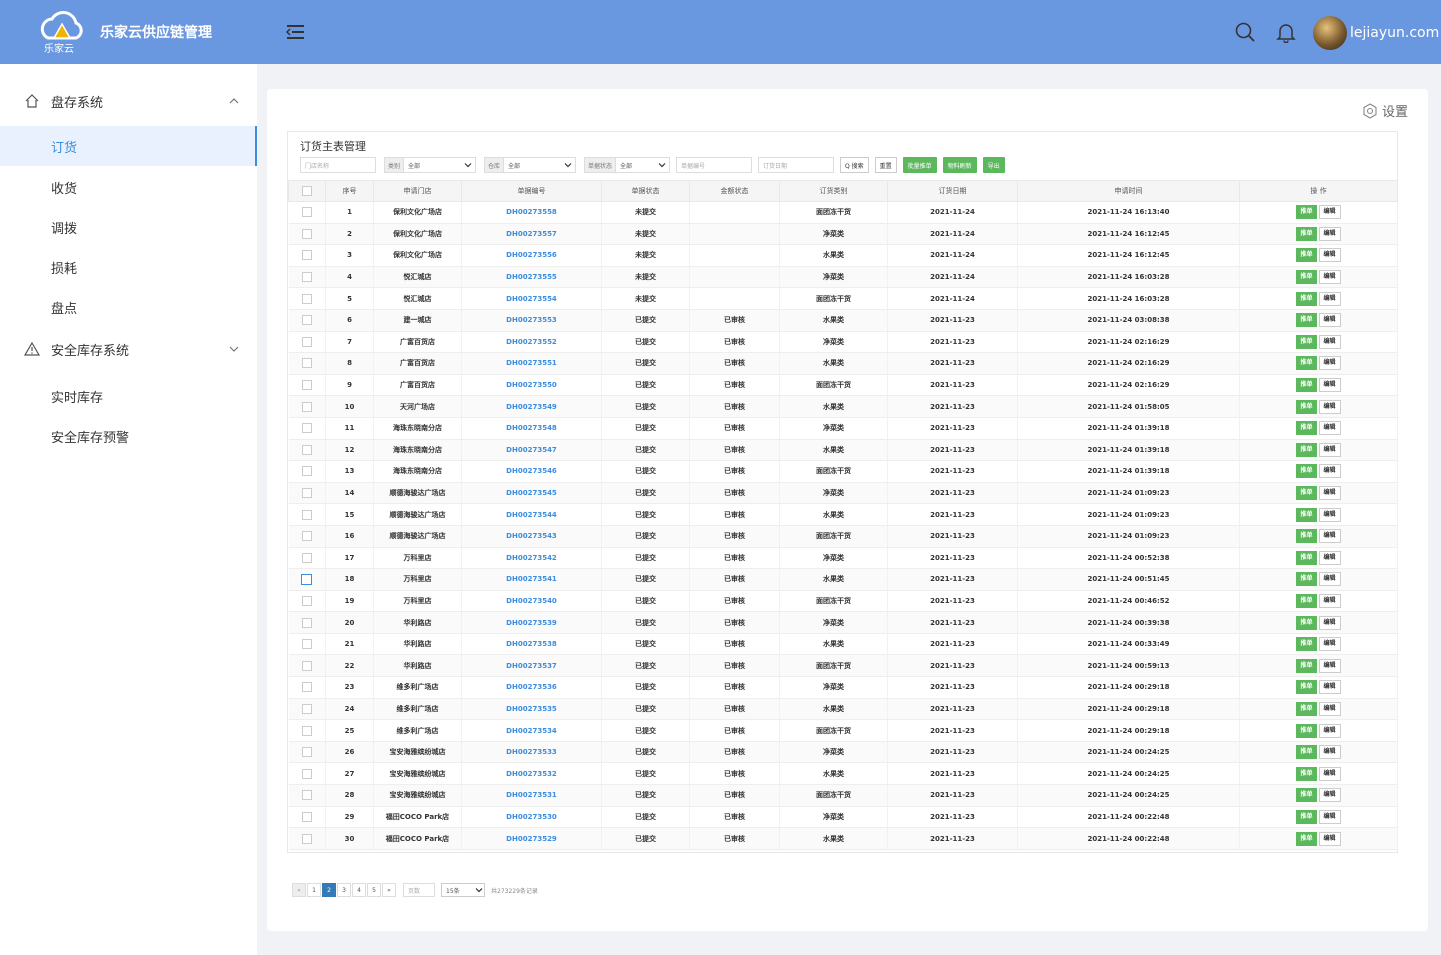 The height and width of the screenshot is (955, 1441). I want to click on order-number: DH00273538, so click(531, 644).